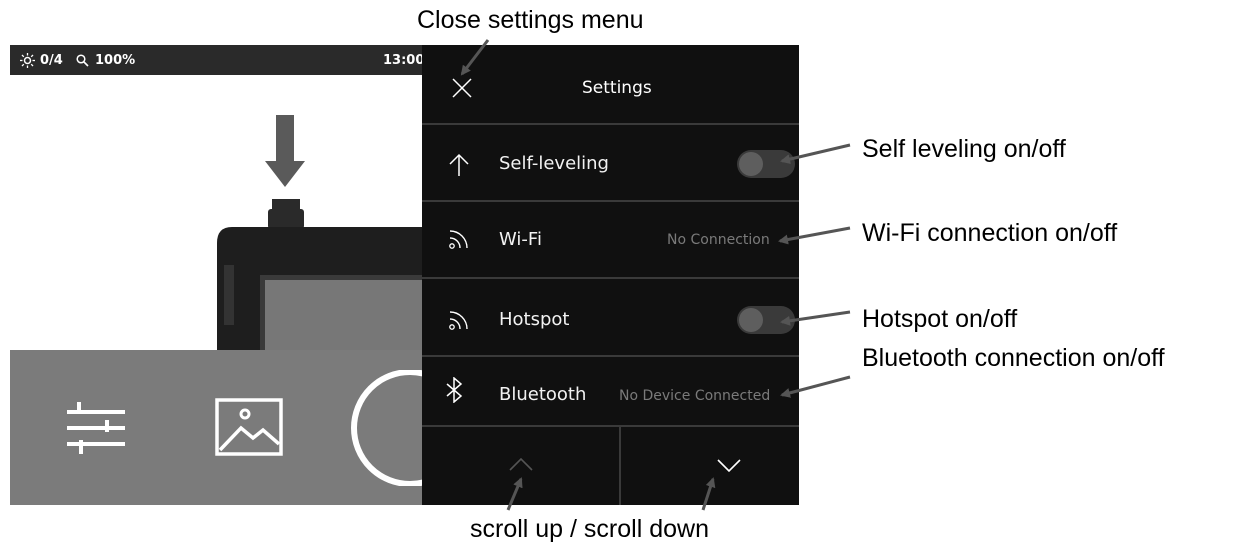 The image size is (1243, 550). Describe the element at coordinates (815, 386) in the screenshot. I see `arrow-bluetooth` at that location.